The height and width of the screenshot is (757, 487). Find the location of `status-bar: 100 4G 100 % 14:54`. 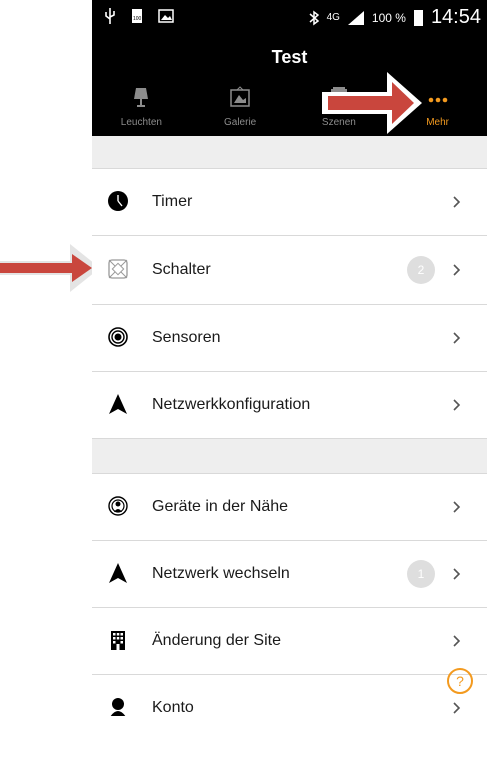

status-bar: 100 4G 100 % 14:54 is located at coordinates (289, 17).